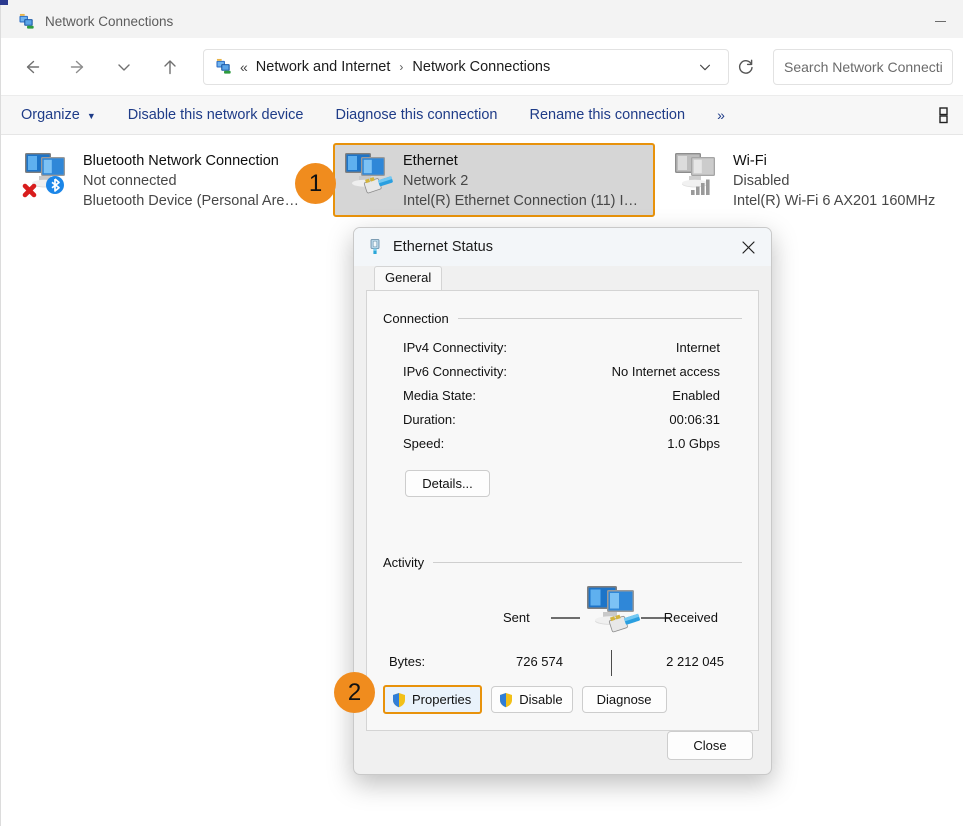 Image resolution: width=963 pixels, height=826 pixels. Describe the element at coordinates (26, 21) in the screenshot. I see `network-connections-icon` at that location.